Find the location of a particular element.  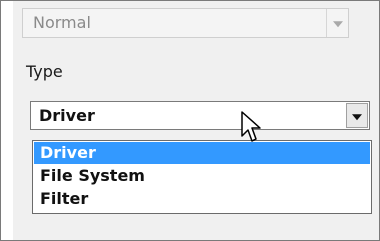

type-combo-button is located at coordinates (357, 115).